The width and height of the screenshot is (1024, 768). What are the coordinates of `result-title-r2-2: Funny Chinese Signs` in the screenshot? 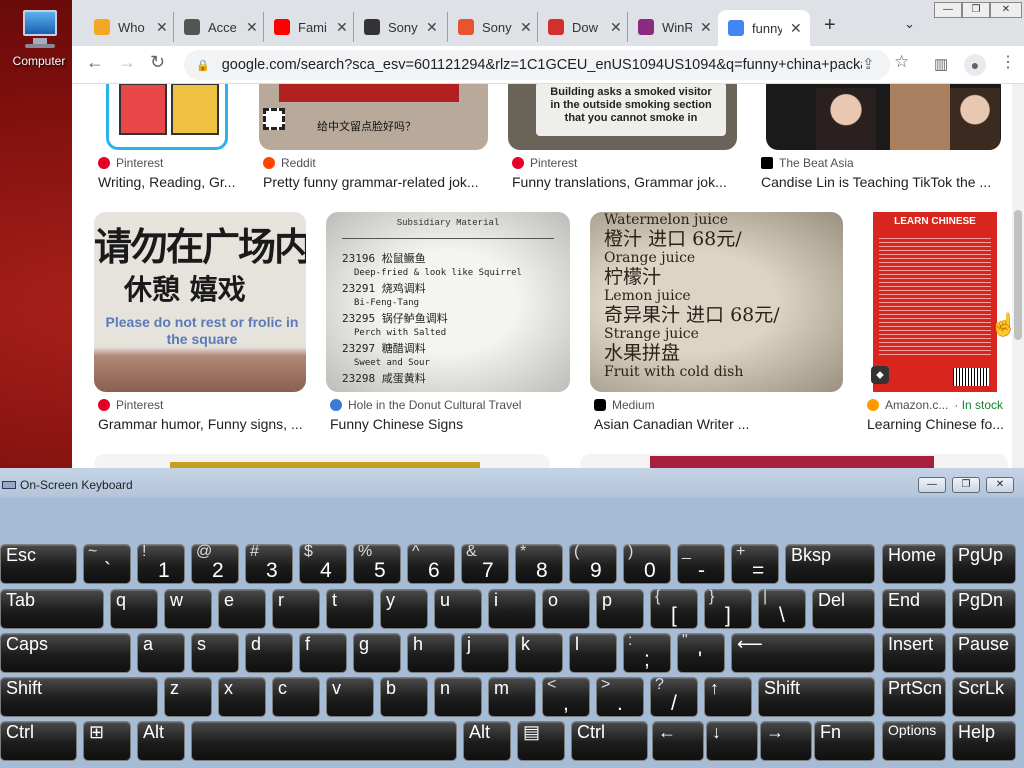 It's located at (445, 424).